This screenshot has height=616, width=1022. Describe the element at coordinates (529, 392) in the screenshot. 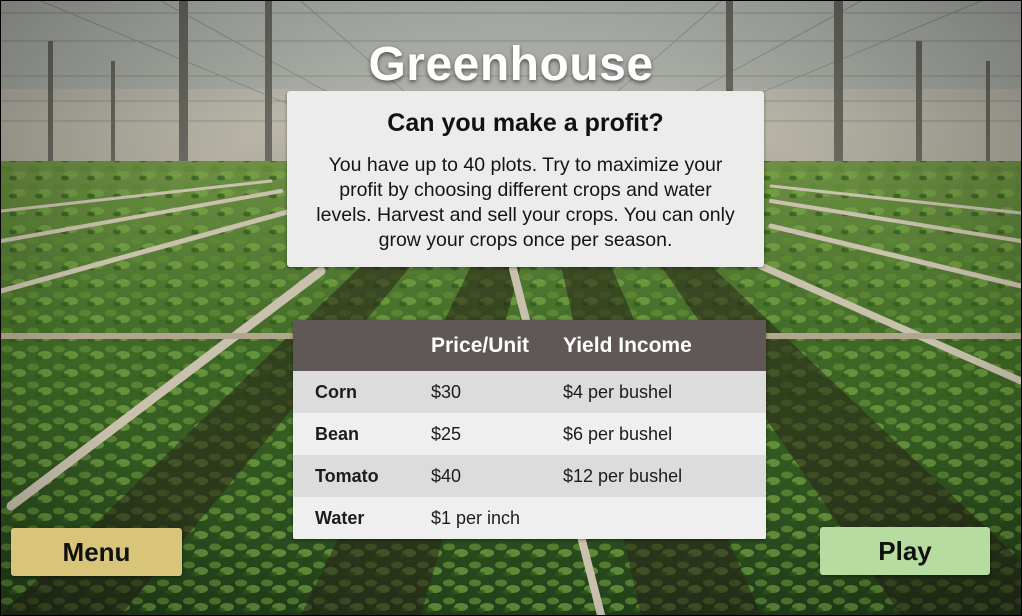

I see `table-row-corn: Corn $30 $4 per bushel` at that location.